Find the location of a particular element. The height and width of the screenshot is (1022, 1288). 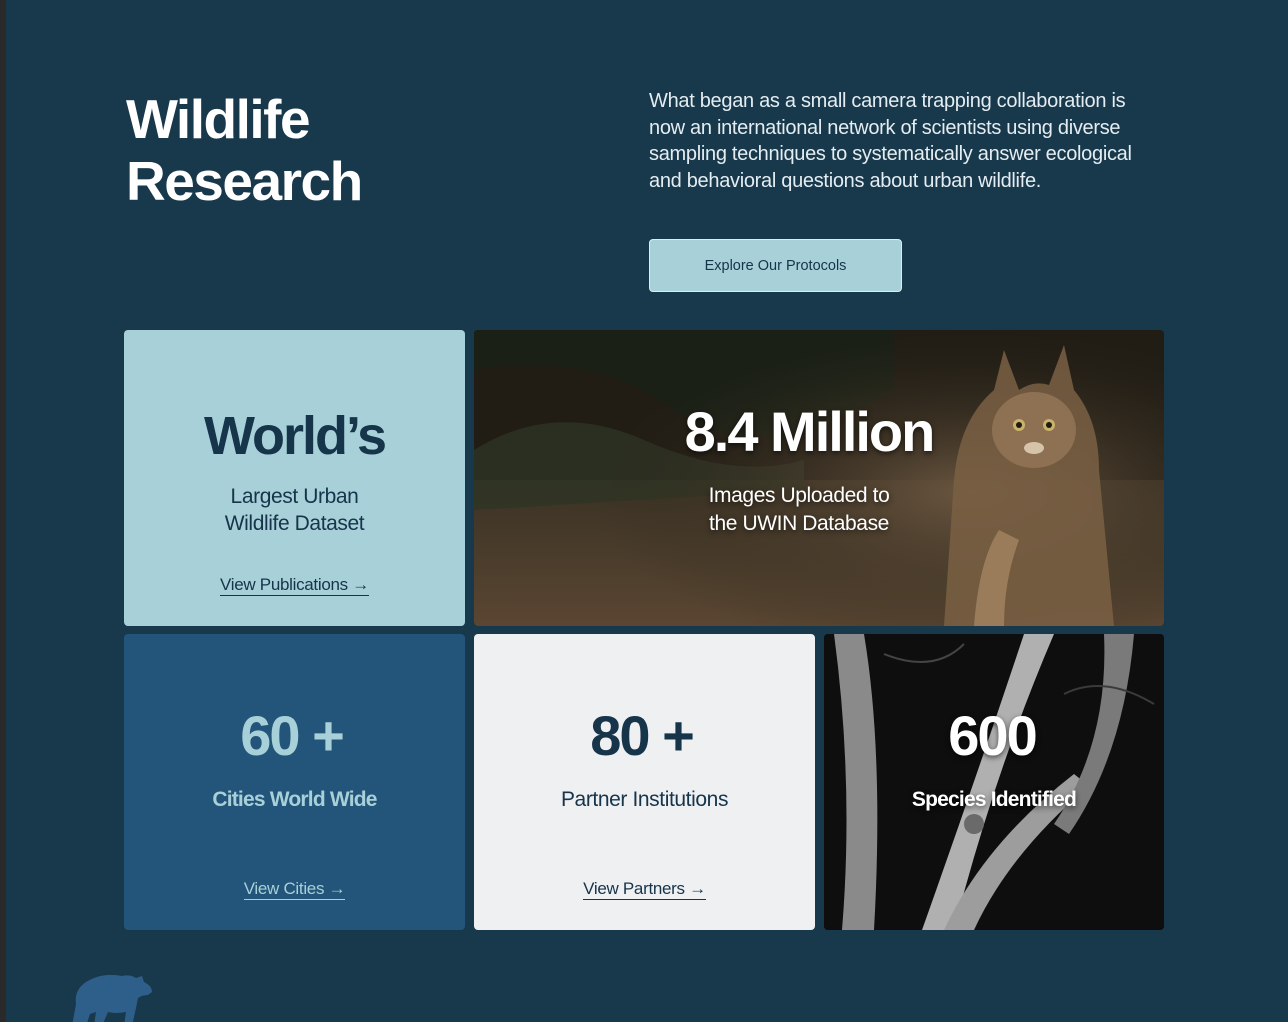

partners-label: Partner Institutions is located at coordinates (644, 799).